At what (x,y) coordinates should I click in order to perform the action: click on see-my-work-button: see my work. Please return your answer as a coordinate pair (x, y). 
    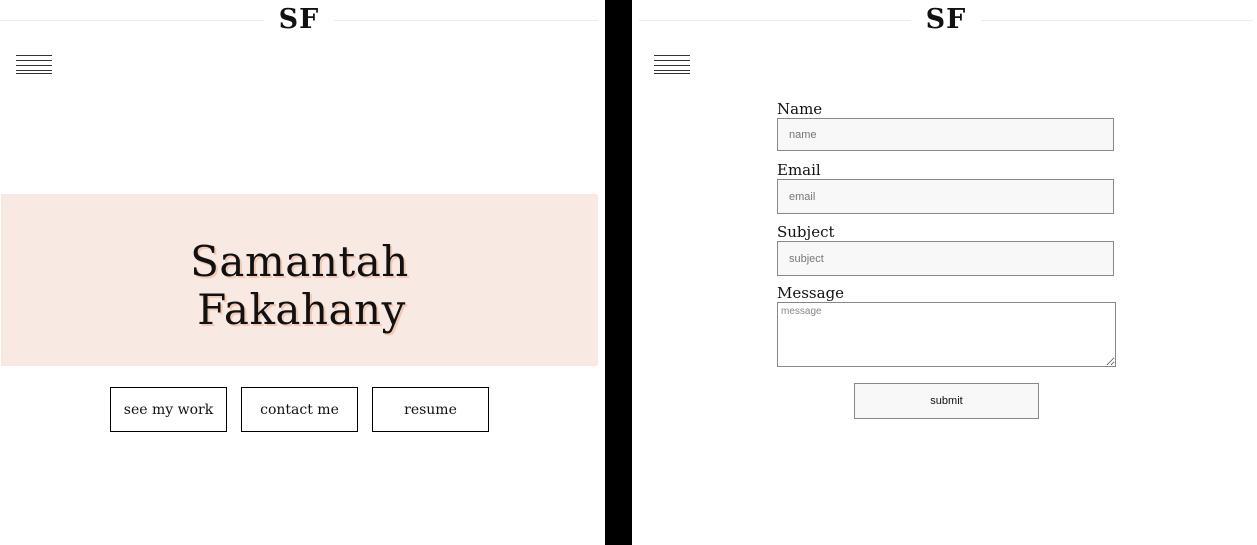
    Looking at the image, I should click on (168, 409).